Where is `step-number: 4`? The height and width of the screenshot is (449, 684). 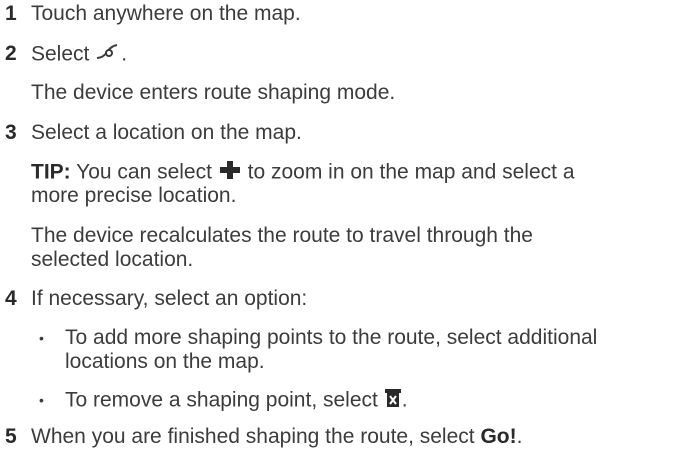 step-number: 4 is located at coordinates (11, 298).